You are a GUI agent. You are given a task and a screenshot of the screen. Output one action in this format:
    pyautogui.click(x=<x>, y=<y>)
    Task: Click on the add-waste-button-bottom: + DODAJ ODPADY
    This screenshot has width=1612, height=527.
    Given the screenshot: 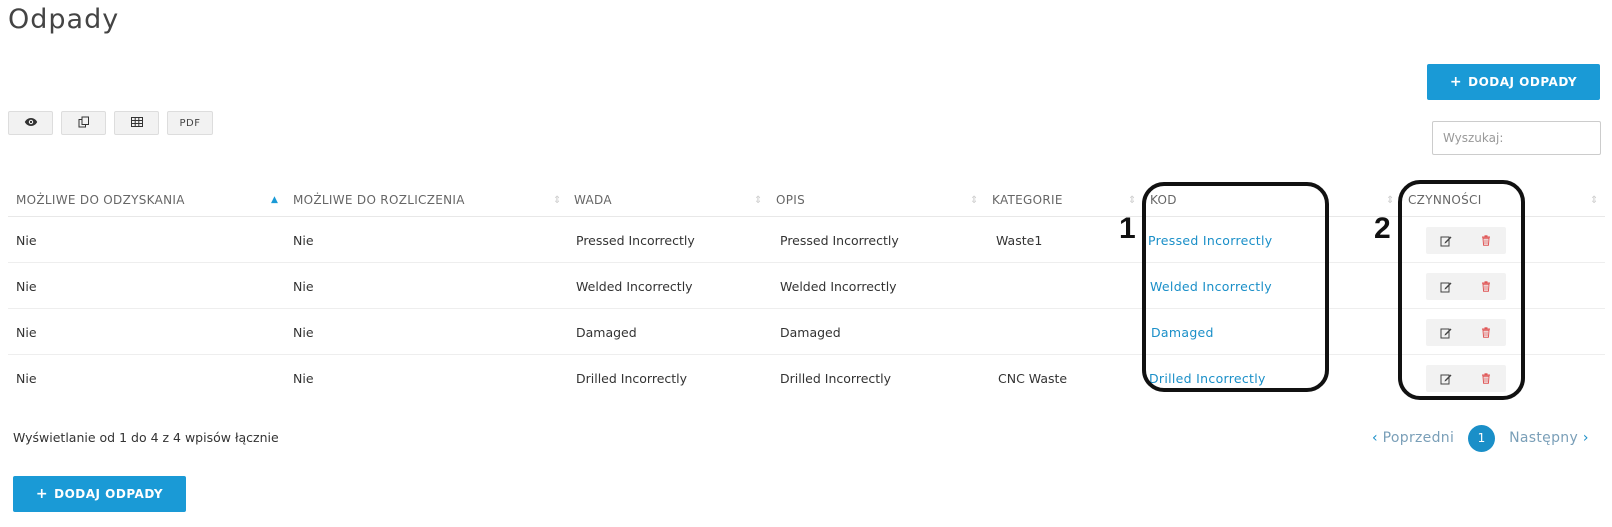 What is the action you would take?
    pyautogui.click(x=99, y=494)
    